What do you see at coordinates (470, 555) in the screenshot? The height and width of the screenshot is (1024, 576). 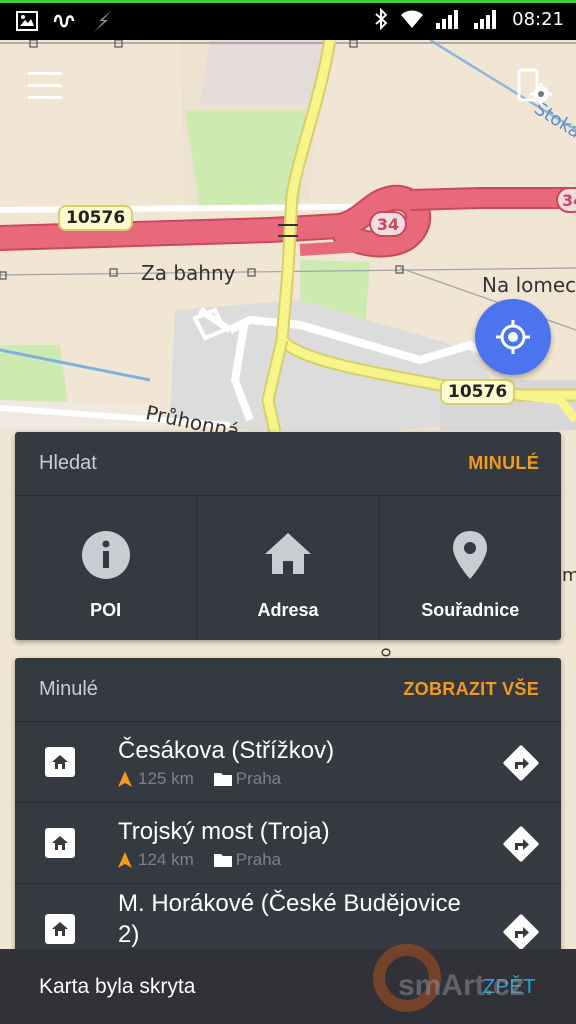 I see `location-pin-icon` at bounding box center [470, 555].